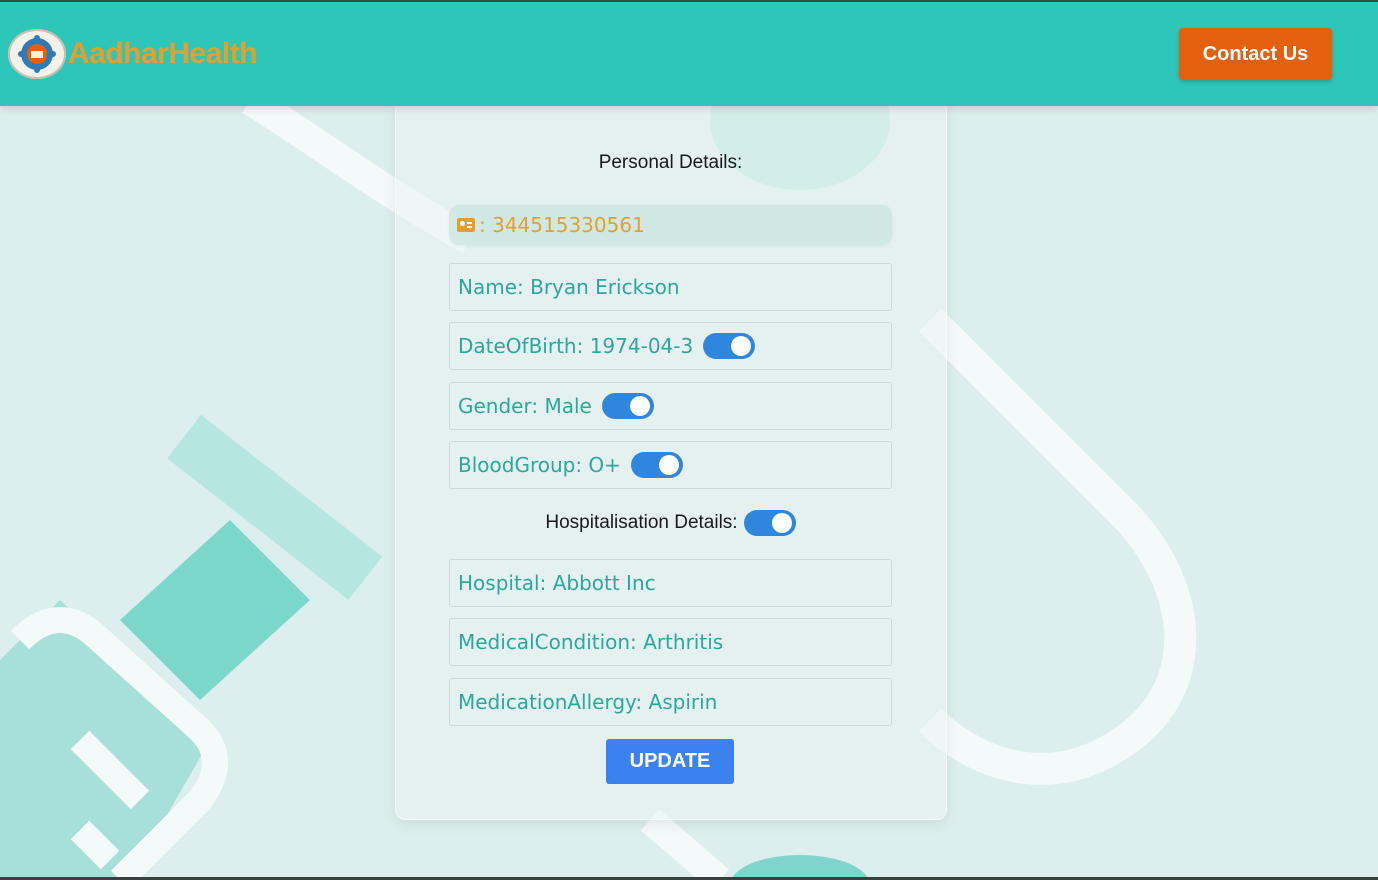  I want to click on medical-emblem-icon, so click(37, 54).